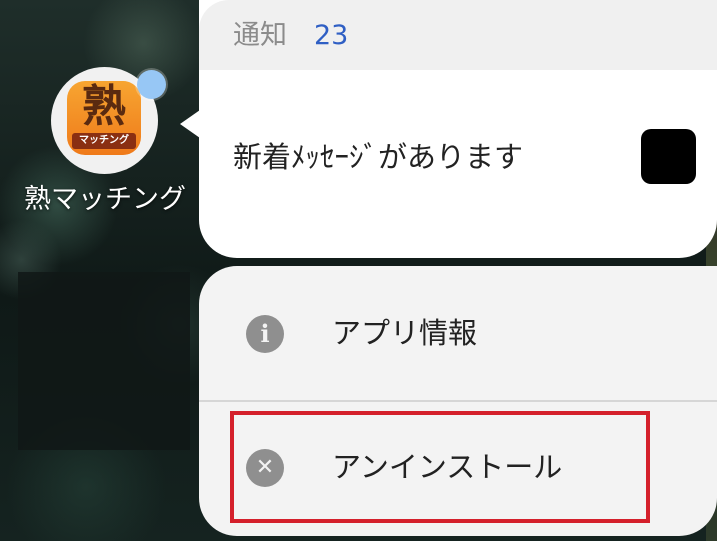 This screenshot has width=717, height=541. What do you see at coordinates (405, 333) in the screenshot?
I see `menu-item-label: アプリ情報` at bounding box center [405, 333].